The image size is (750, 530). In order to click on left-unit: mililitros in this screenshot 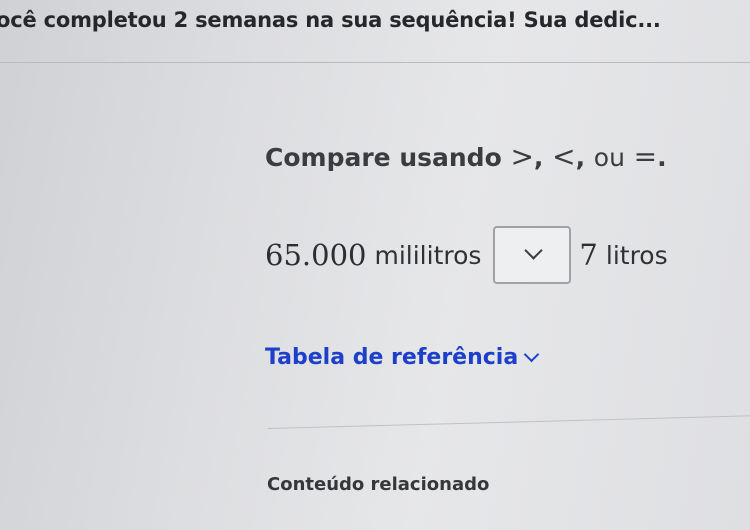, I will do `click(428, 255)`.